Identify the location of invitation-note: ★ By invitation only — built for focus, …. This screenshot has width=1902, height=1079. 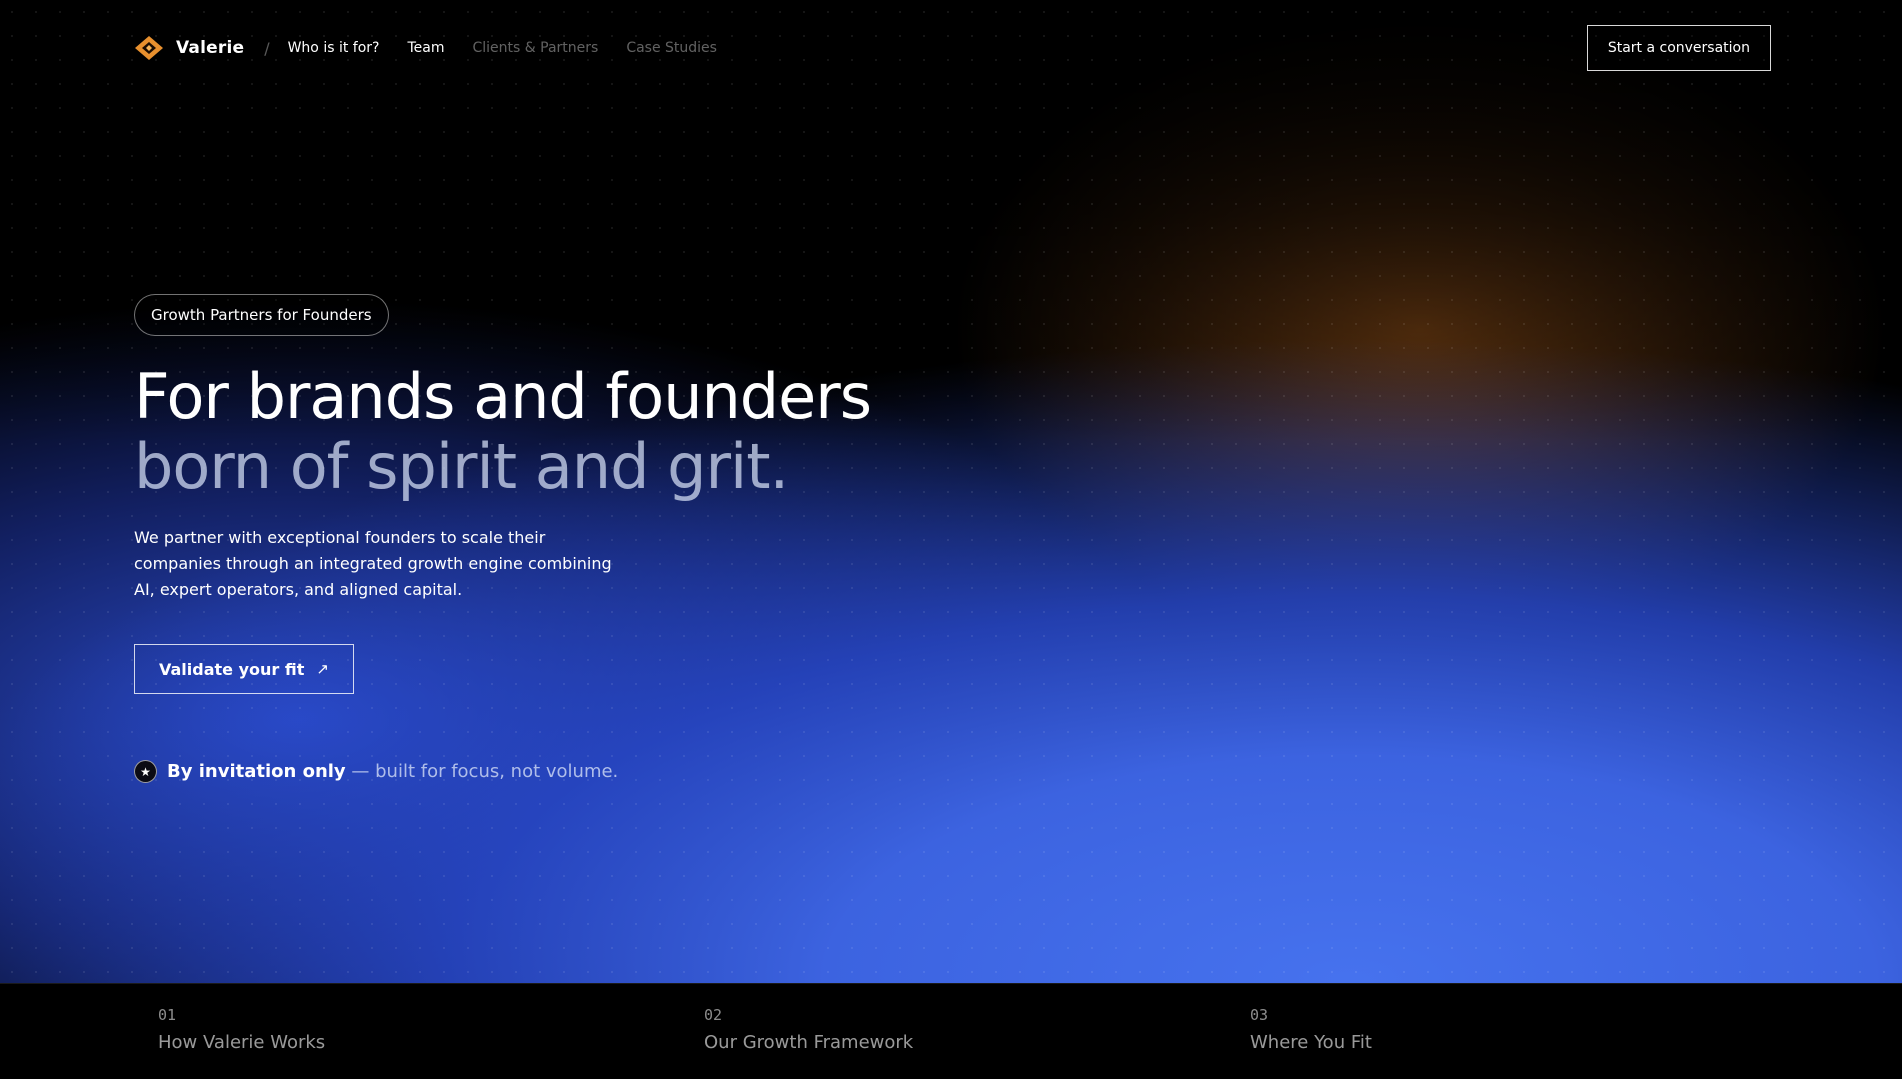
(376, 771).